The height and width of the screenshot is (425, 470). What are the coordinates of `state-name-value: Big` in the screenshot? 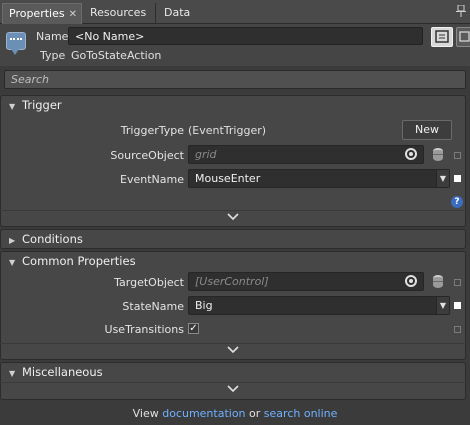 It's located at (204, 305).